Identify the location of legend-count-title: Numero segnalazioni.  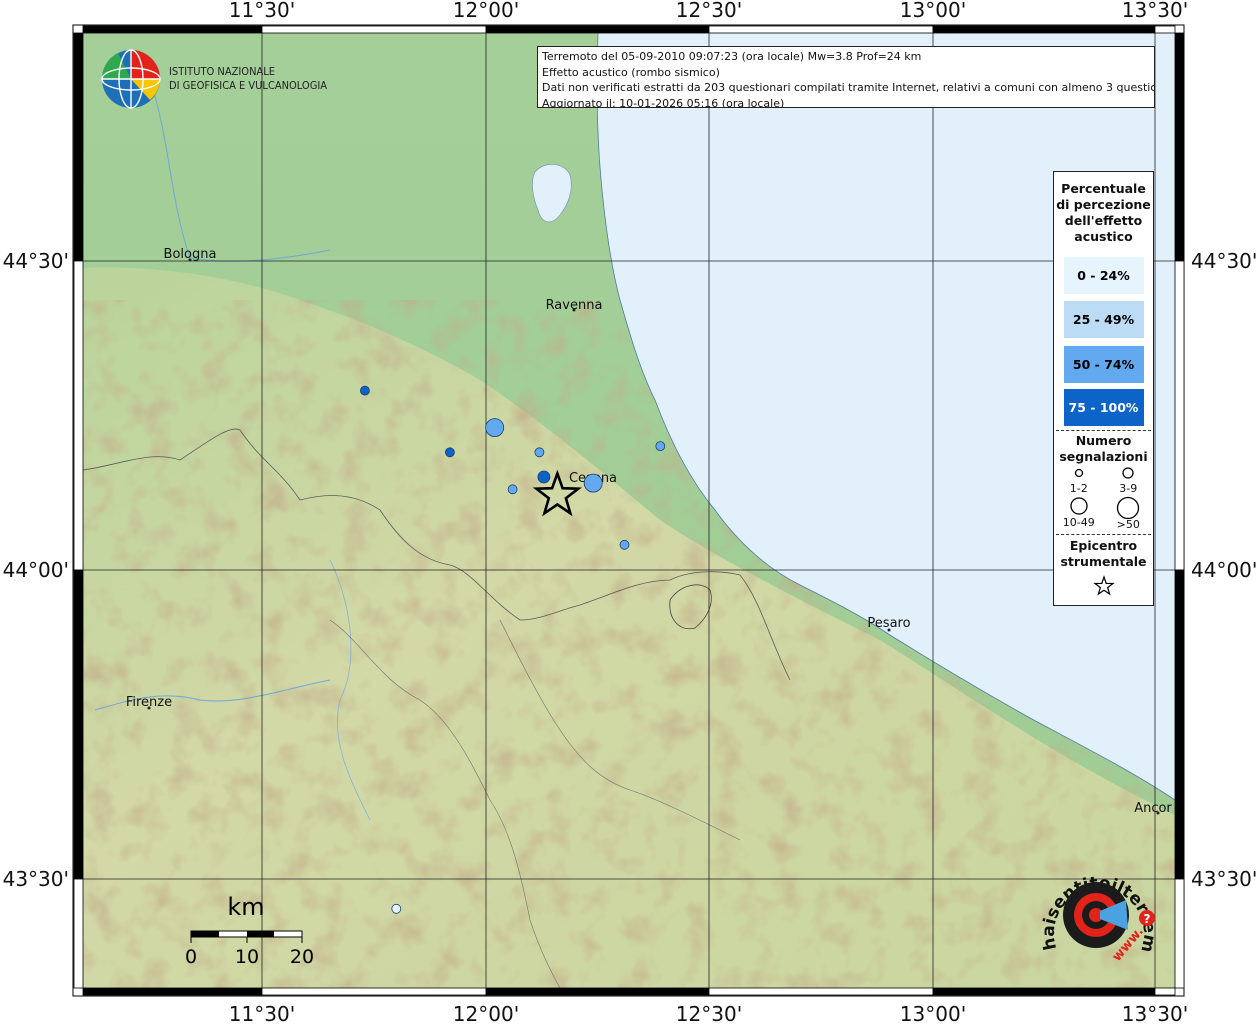
(1103, 448).